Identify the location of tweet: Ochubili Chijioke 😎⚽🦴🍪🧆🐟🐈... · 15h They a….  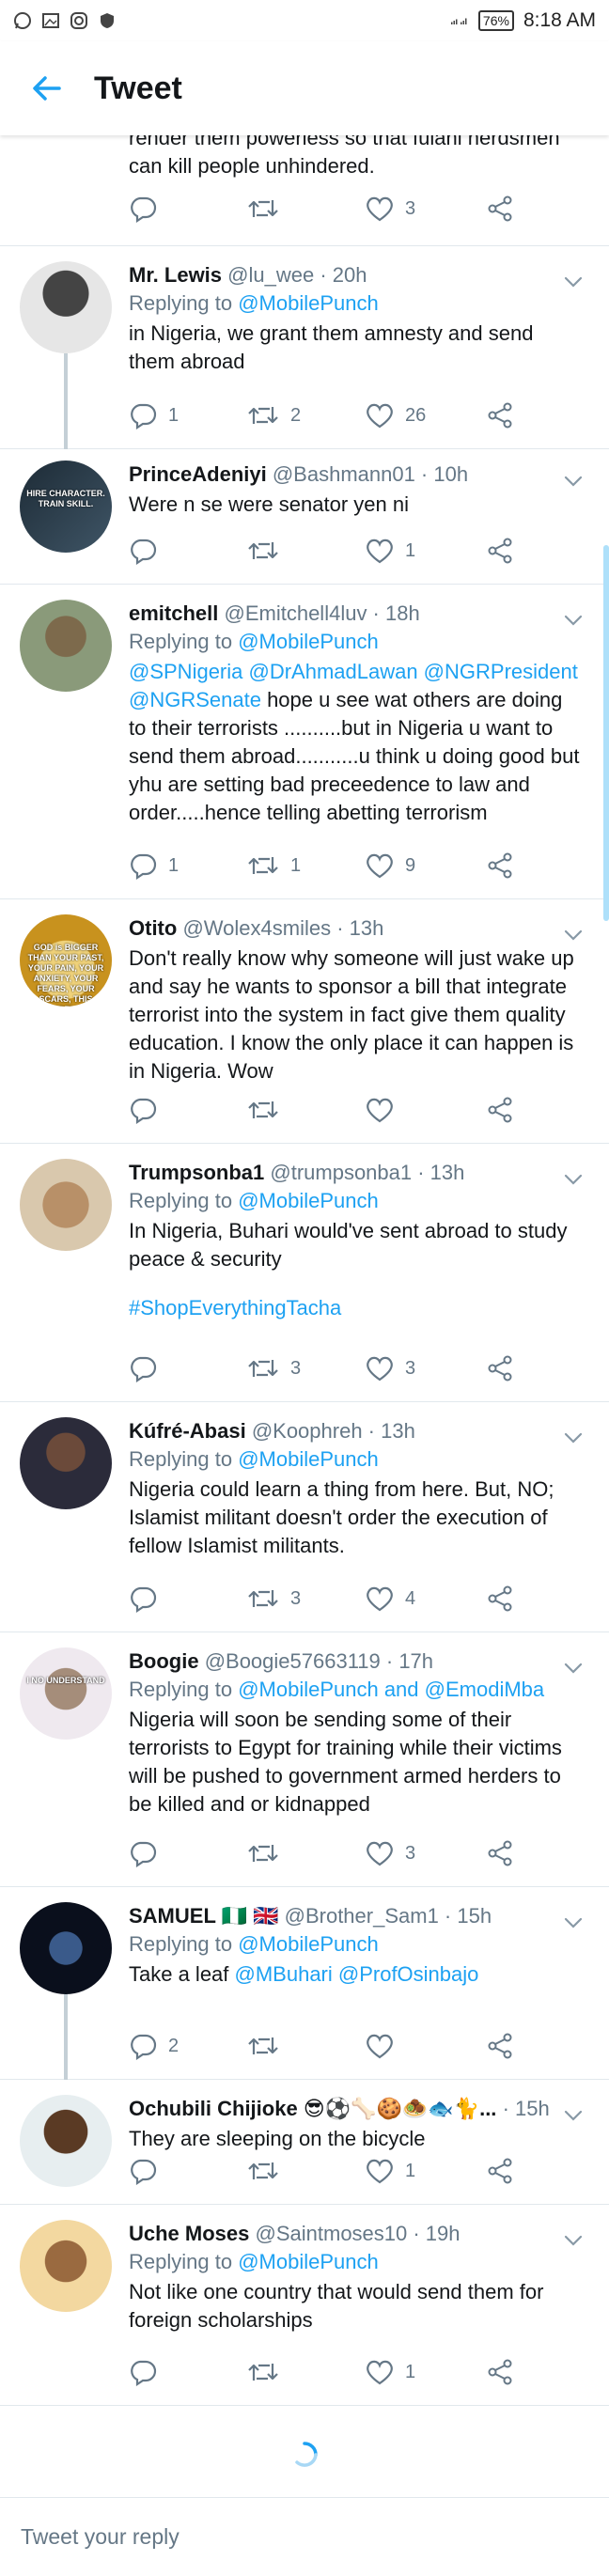
(304, 2143).